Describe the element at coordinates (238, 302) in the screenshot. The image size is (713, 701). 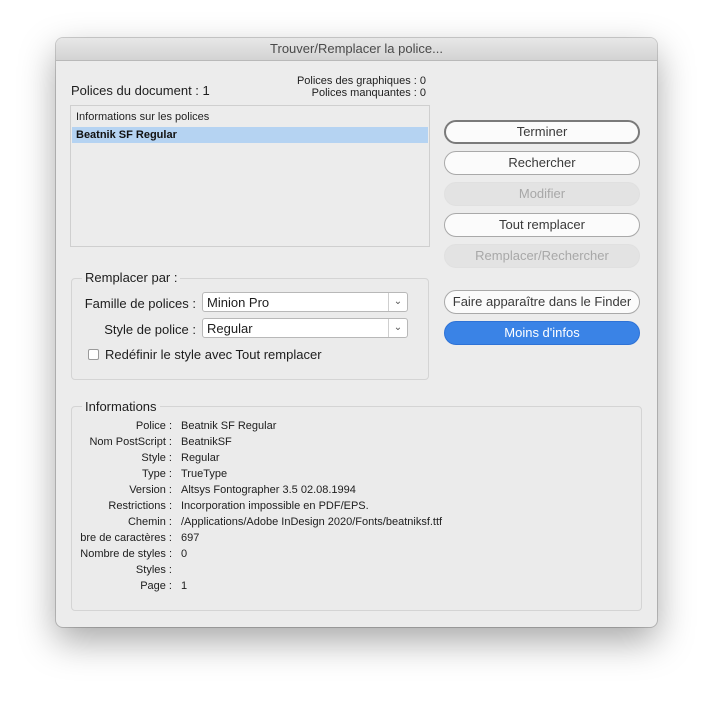
I see `font-family-value: Minion Pro` at that location.